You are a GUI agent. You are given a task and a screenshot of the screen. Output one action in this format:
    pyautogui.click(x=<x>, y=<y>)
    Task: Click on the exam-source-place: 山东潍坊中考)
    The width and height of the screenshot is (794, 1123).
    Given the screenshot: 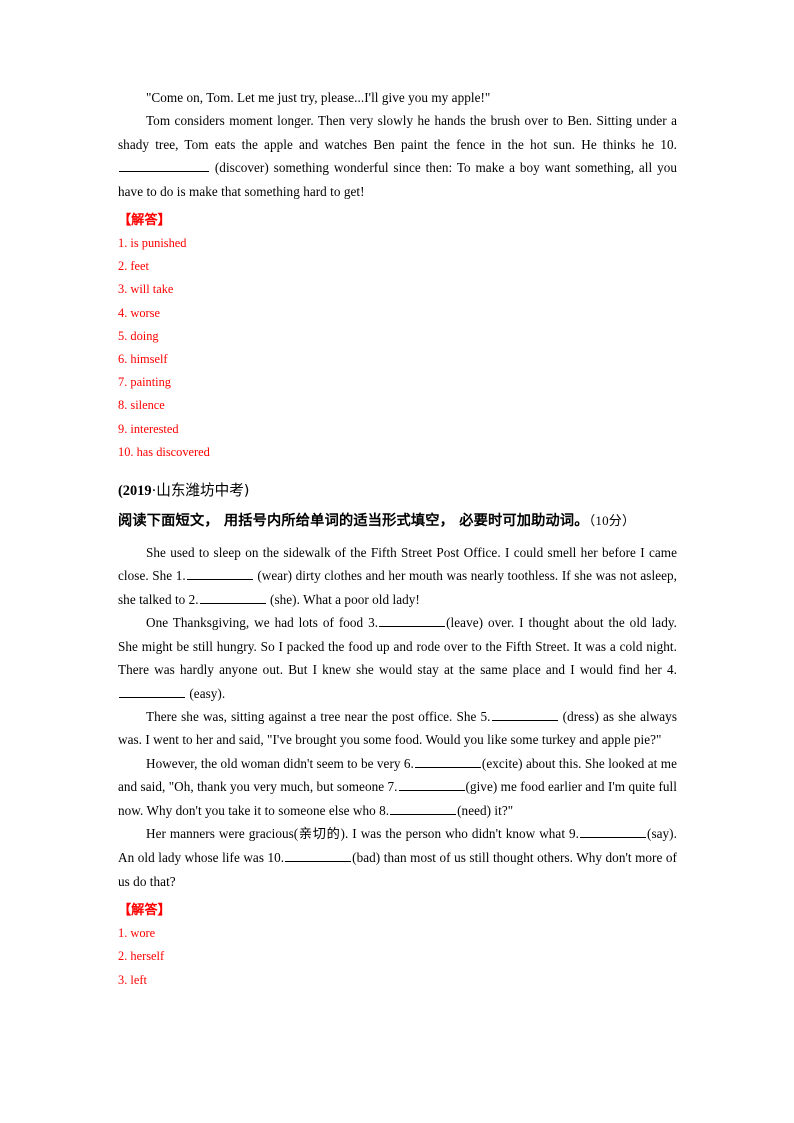 What is the action you would take?
    pyautogui.click(x=203, y=491)
    